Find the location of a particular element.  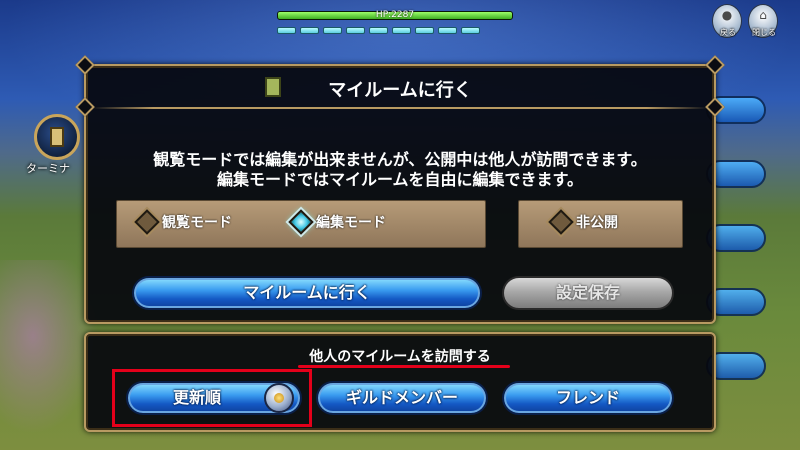

friends-button: フレンド is located at coordinates (588, 398).